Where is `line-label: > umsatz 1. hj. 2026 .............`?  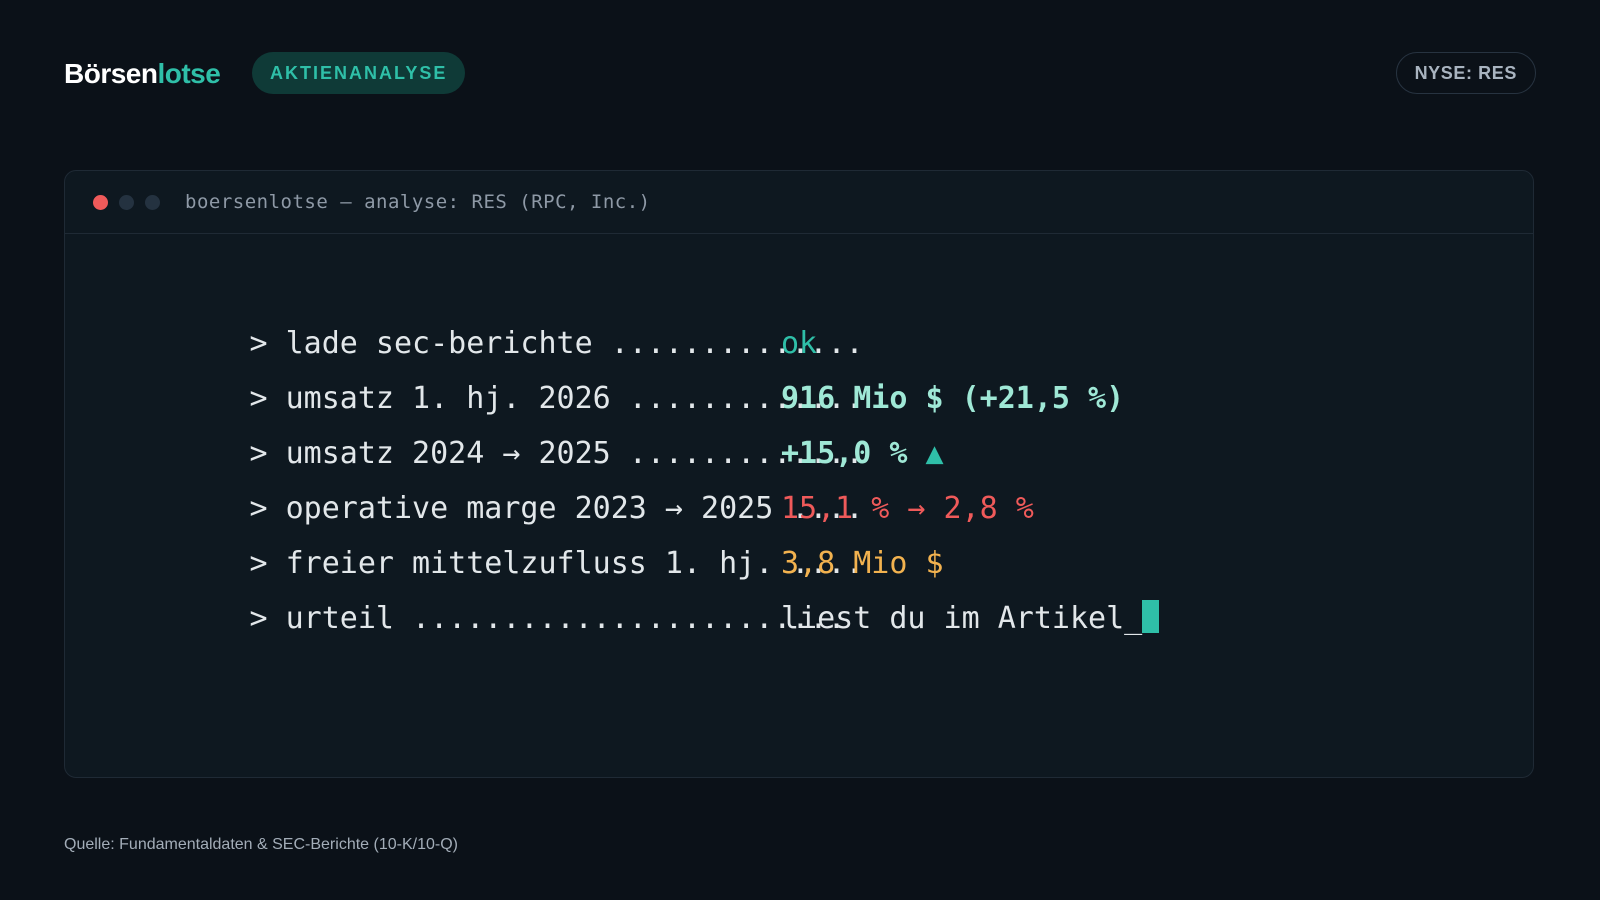
line-label: > umsatz 1. hj. 2026 ............. is located at coordinates (556, 398).